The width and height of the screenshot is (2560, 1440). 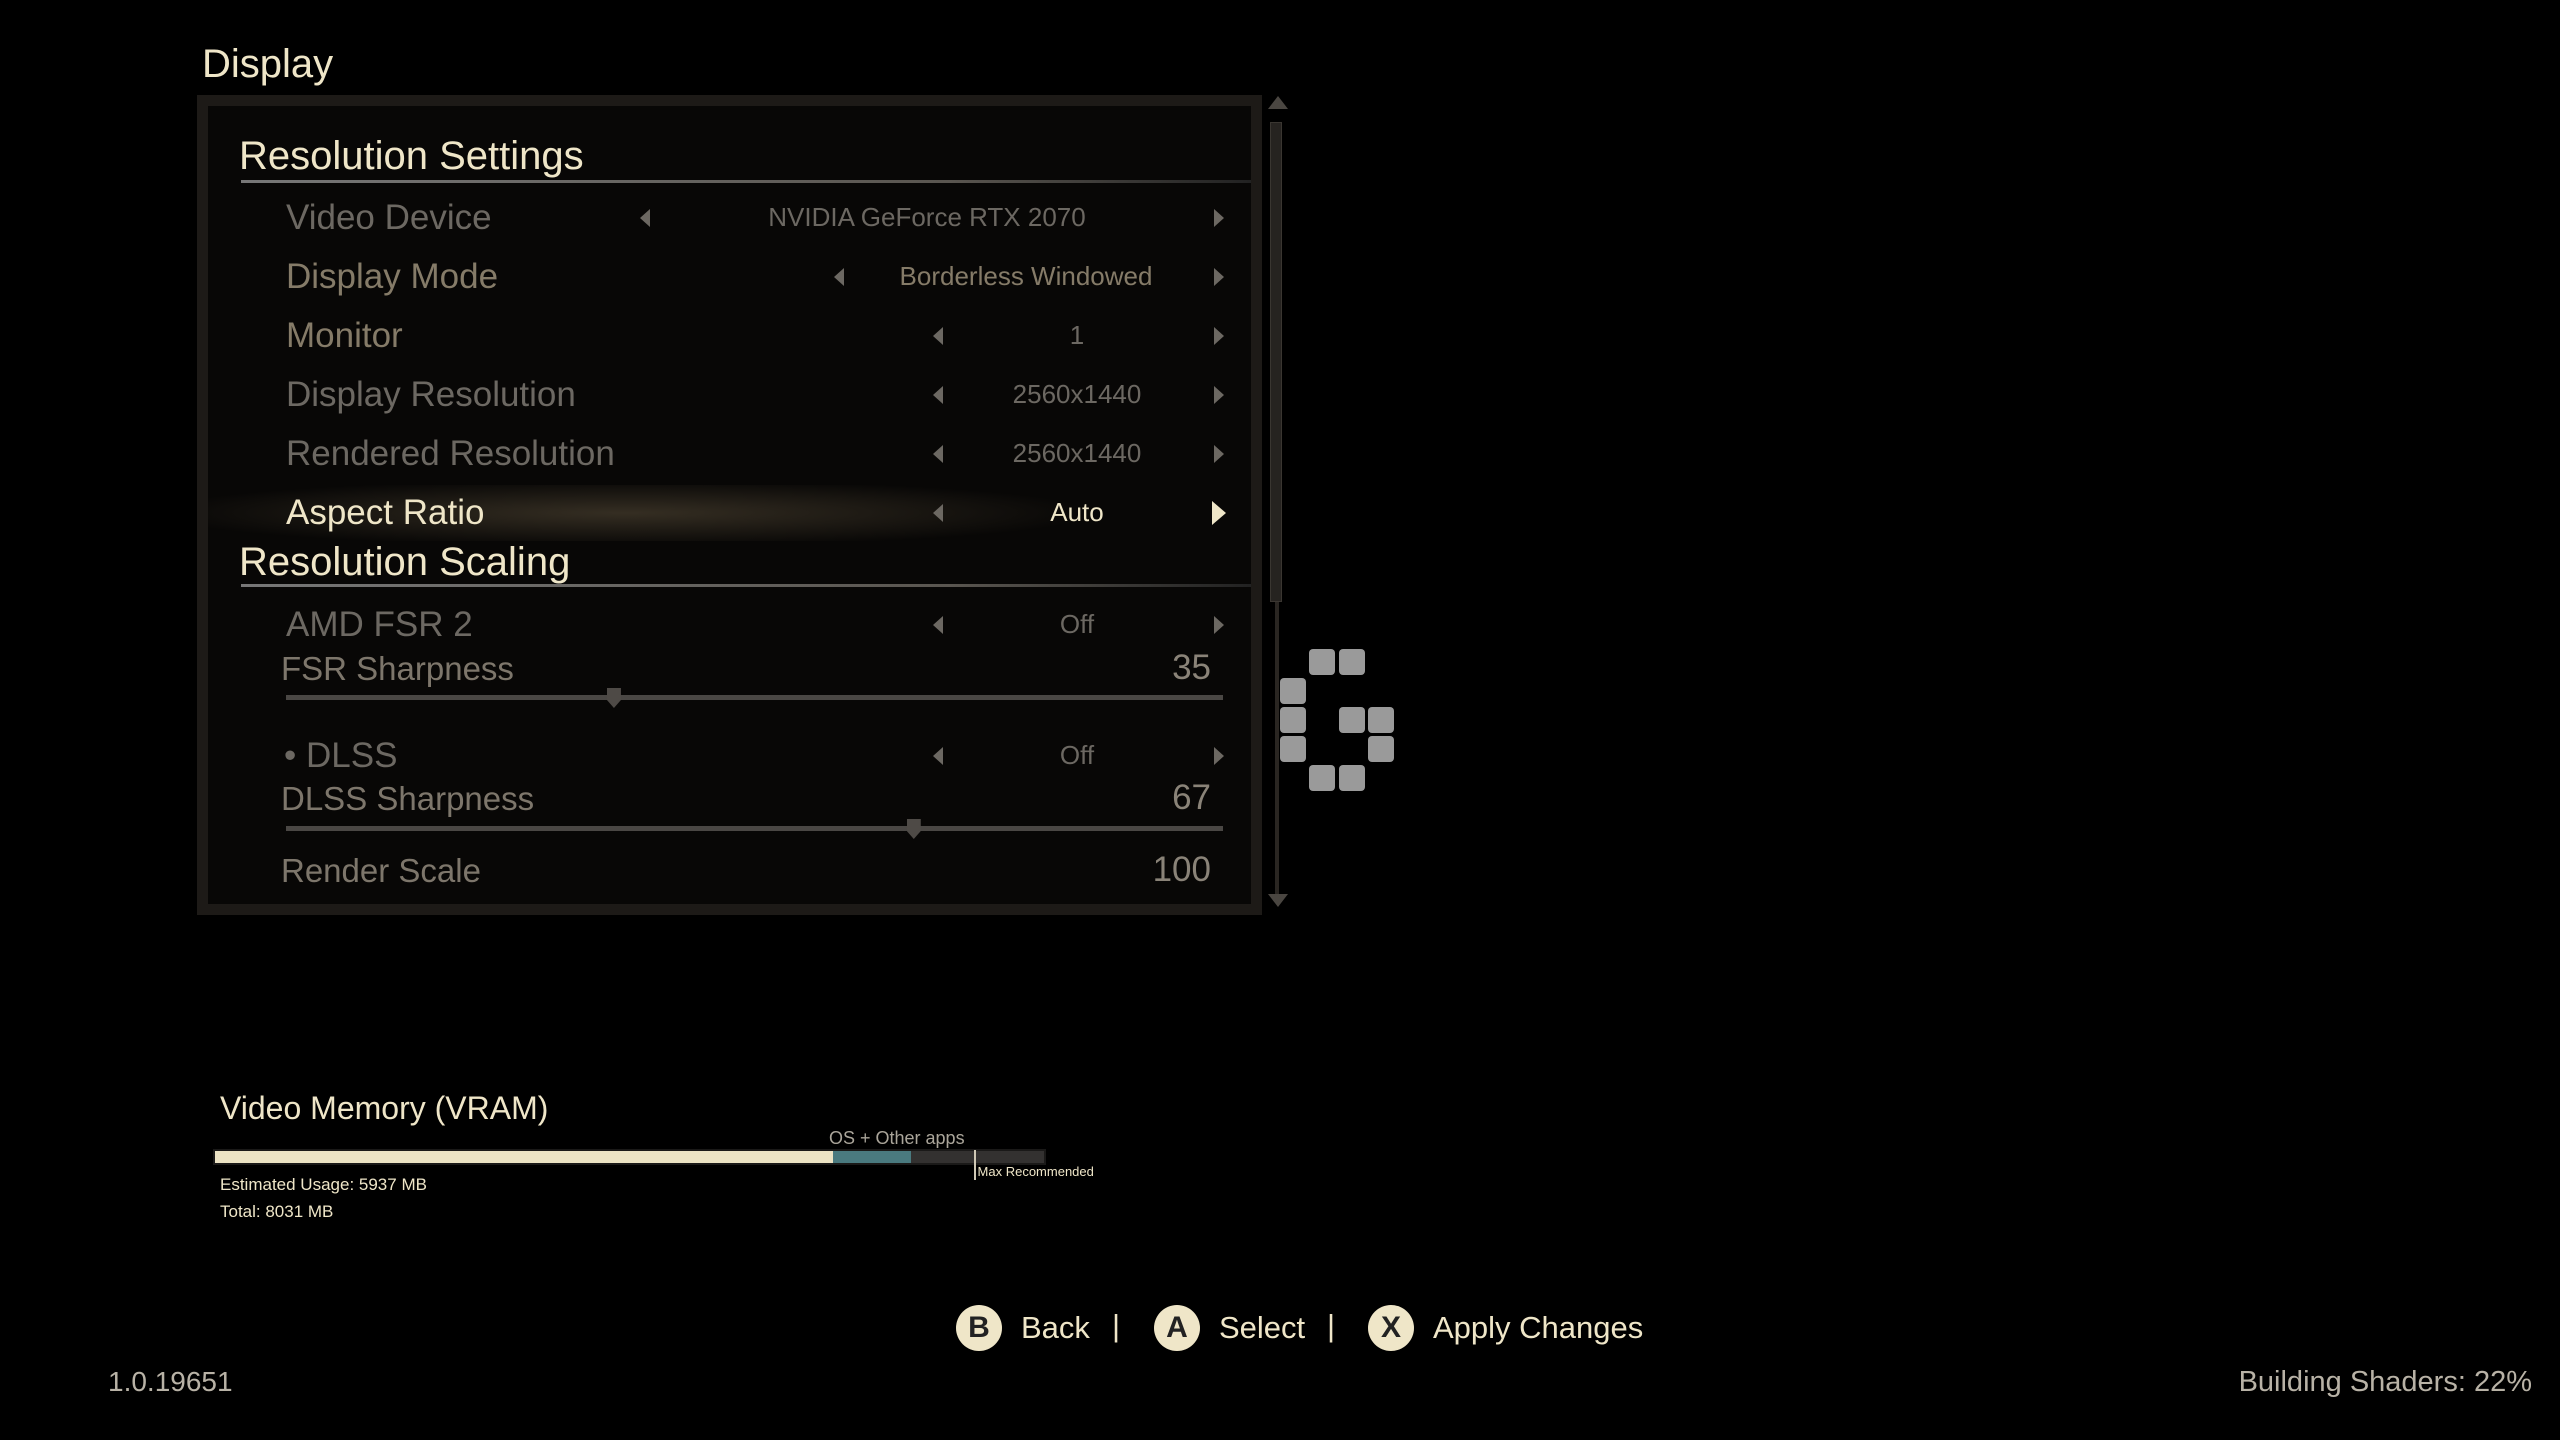 I want to click on setting-value: Auto, so click(x=1077, y=512).